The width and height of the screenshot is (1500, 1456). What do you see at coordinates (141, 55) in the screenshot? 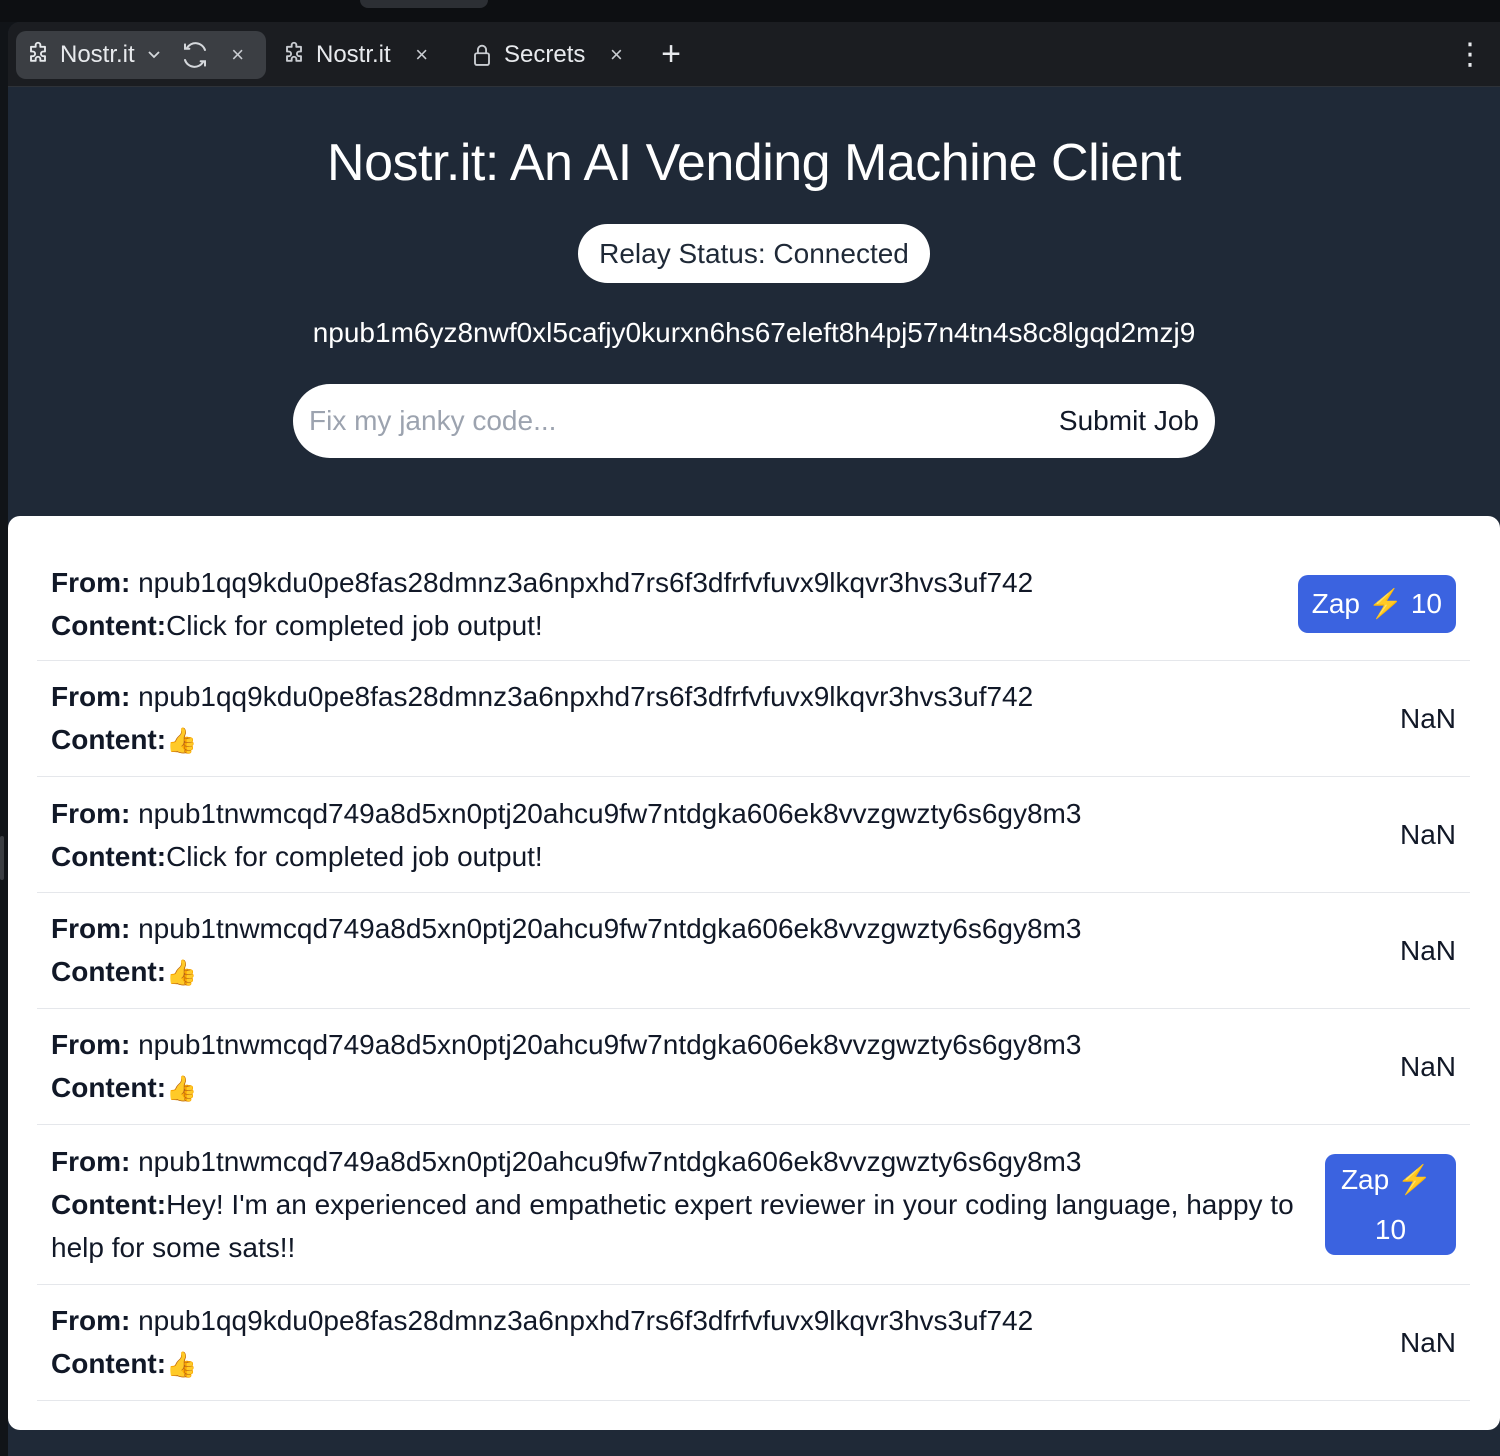
I see `tab-nostr-it-active: Nostr.it ×` at bounding box center [141, 55].